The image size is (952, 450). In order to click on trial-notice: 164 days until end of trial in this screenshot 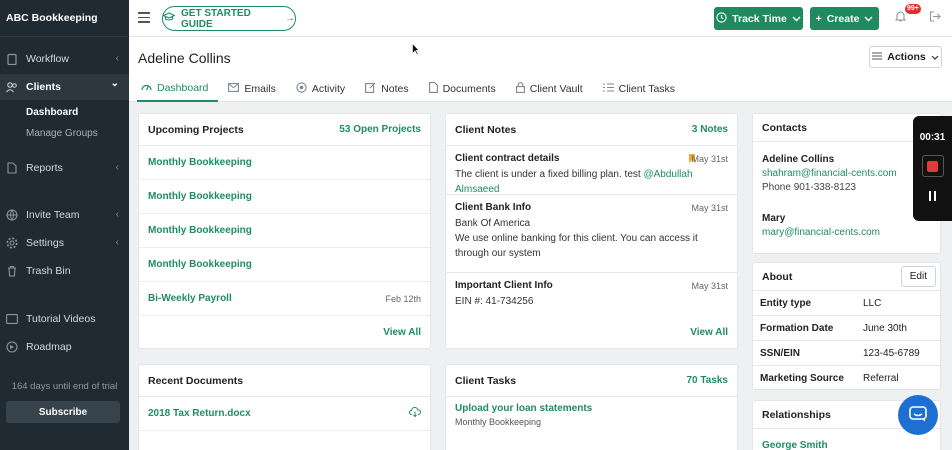, I will do `click(64, 386)`.